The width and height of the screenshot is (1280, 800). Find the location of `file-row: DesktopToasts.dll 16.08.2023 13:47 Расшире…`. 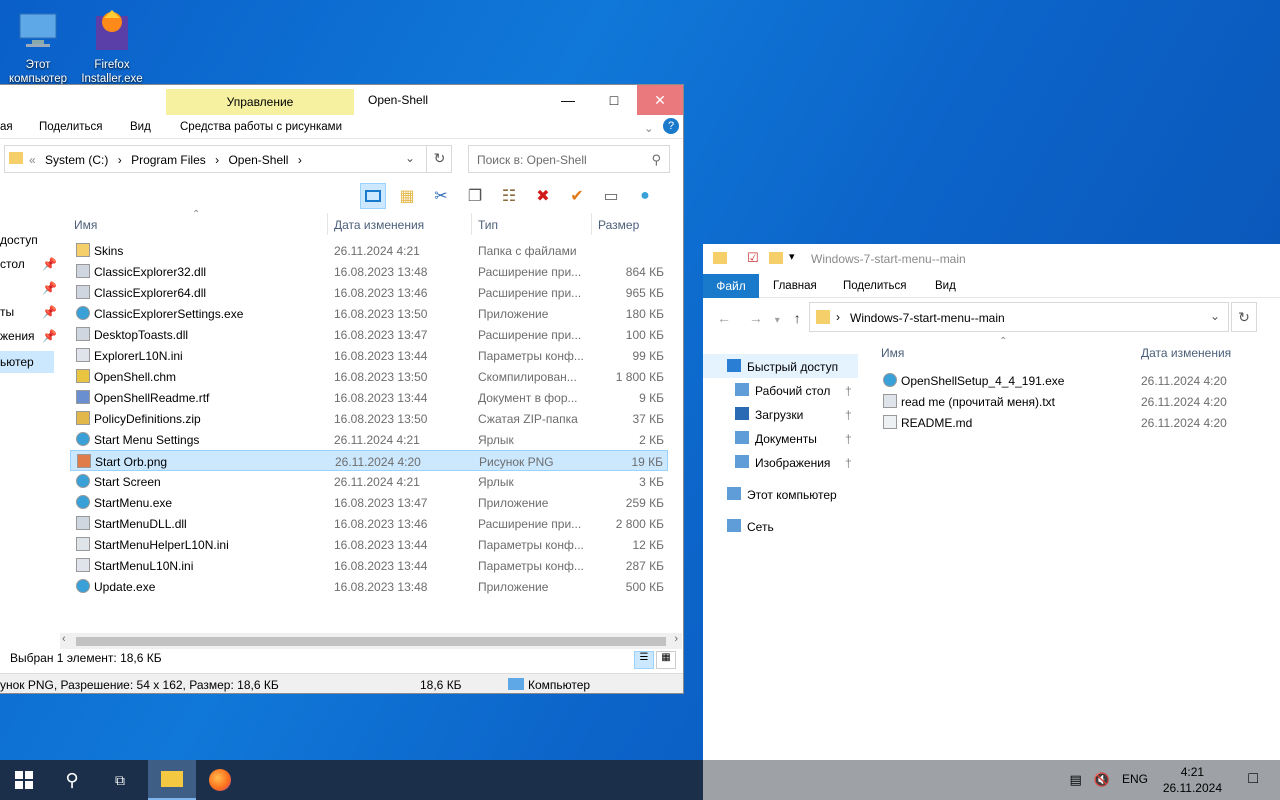

file-row: DesktopToasts.dll 16.08.2023 13:47 Расшире… is located at coordinates (369, 334).